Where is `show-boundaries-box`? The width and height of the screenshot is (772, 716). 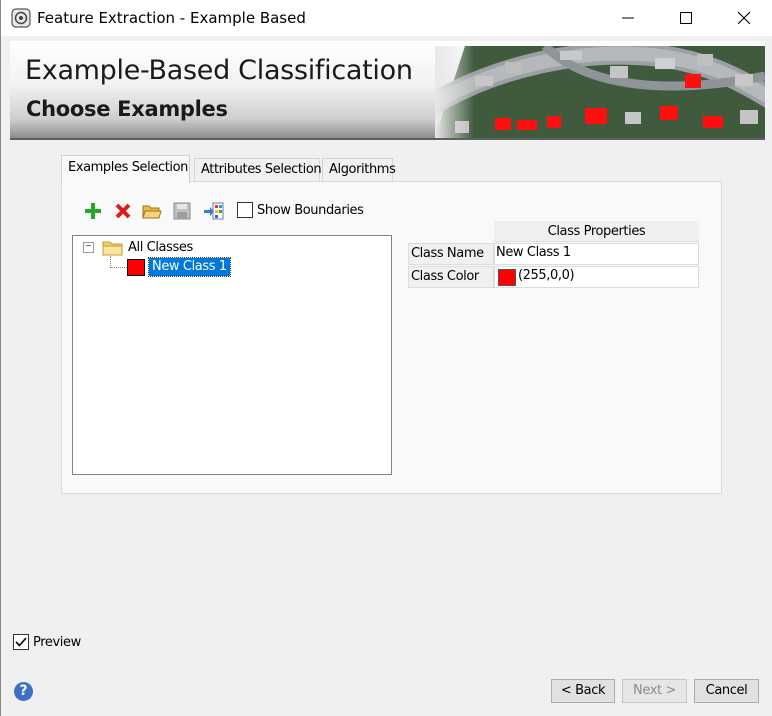
show-boundaries-box is located at coordinates (245, 210).